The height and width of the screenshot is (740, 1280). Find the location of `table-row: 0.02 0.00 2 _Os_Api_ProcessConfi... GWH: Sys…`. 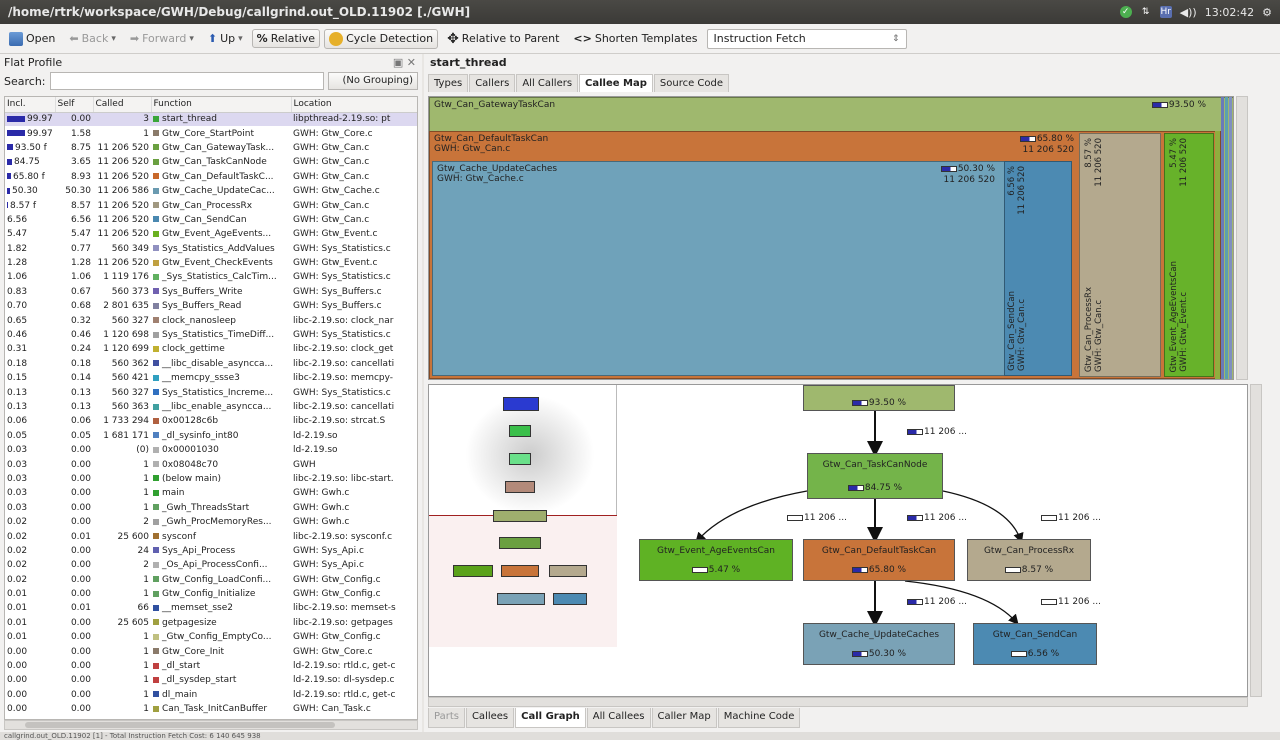

table-row: 0.02 0.00 2 _Os_Api_ProcessConfi... GWH: Sys… is located at coordinates (211, 565).